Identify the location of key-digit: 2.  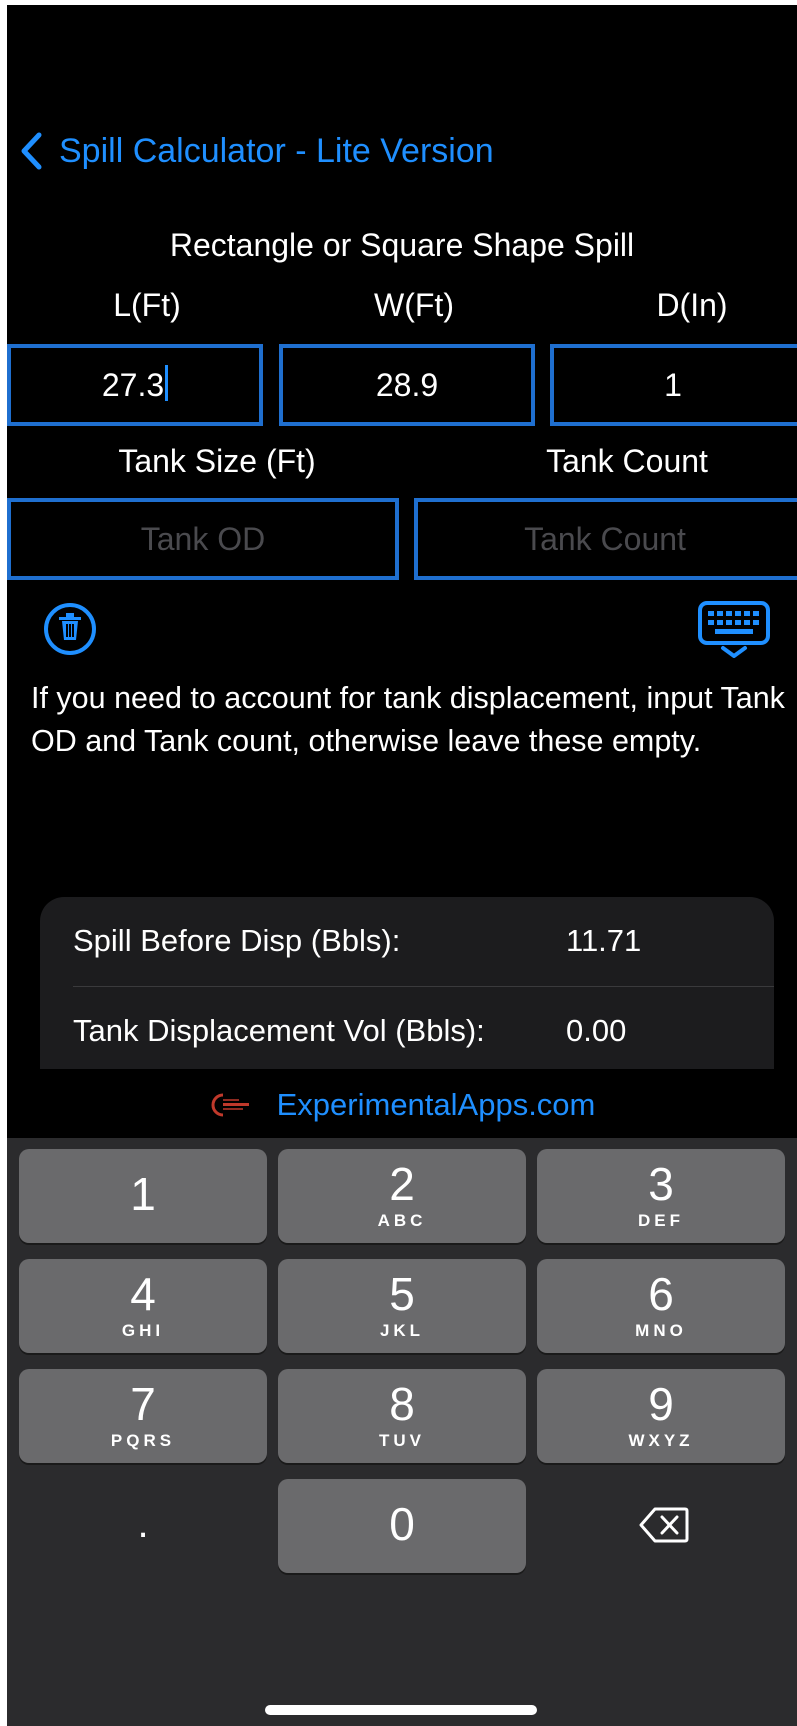
(402, 1184).